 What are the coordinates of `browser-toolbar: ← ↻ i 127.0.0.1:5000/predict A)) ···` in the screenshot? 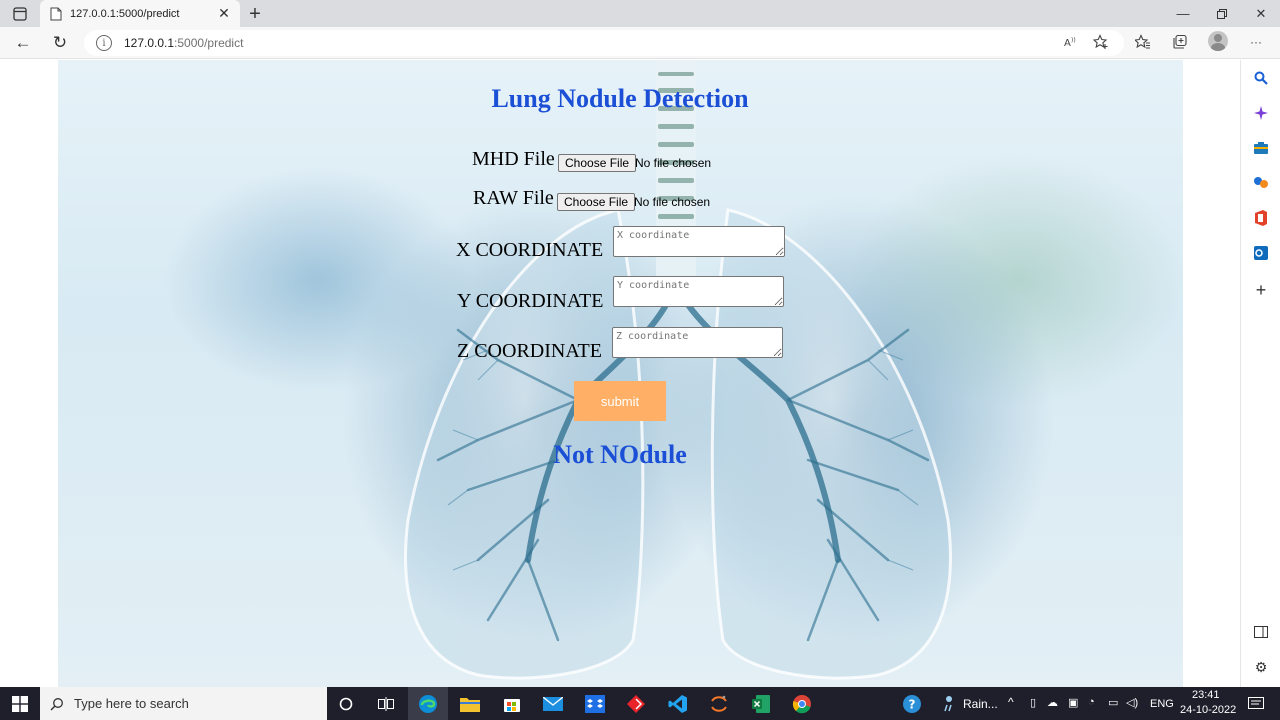 It's located at (640, 43).